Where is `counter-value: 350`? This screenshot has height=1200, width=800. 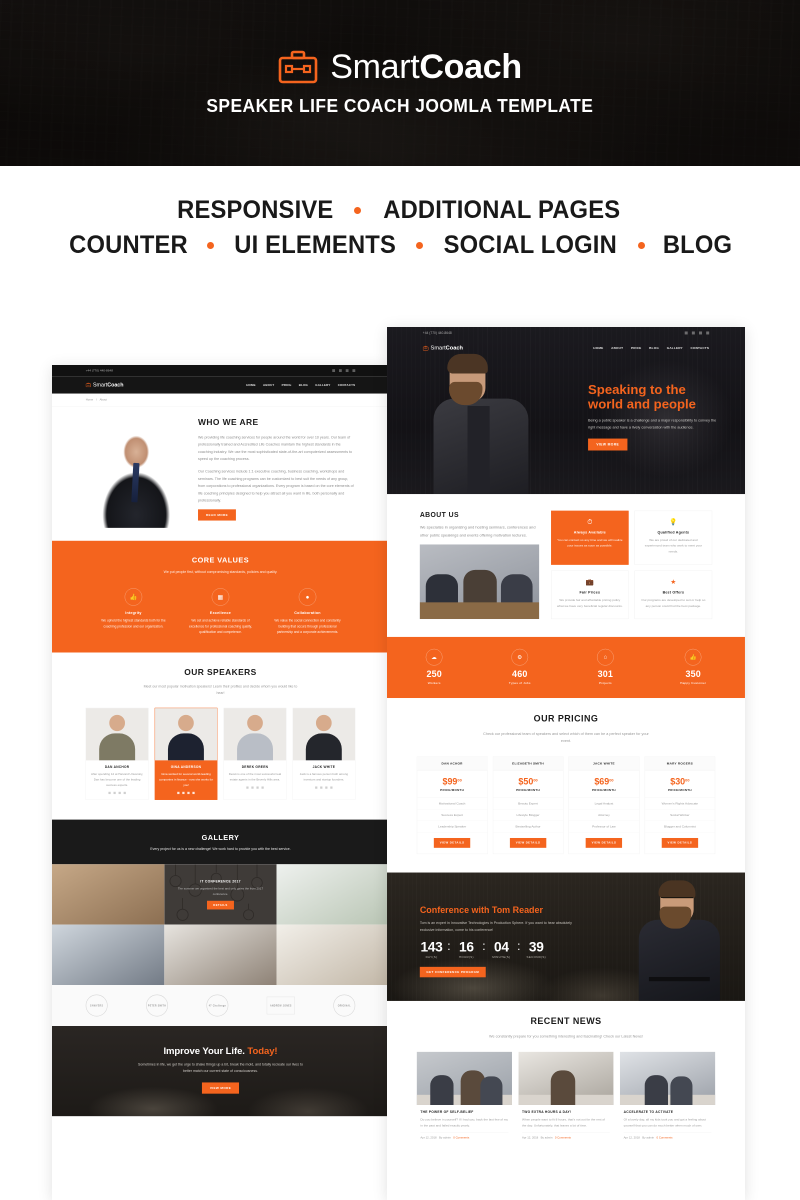 counter-value: 350 is located at coordinates (693, 674).